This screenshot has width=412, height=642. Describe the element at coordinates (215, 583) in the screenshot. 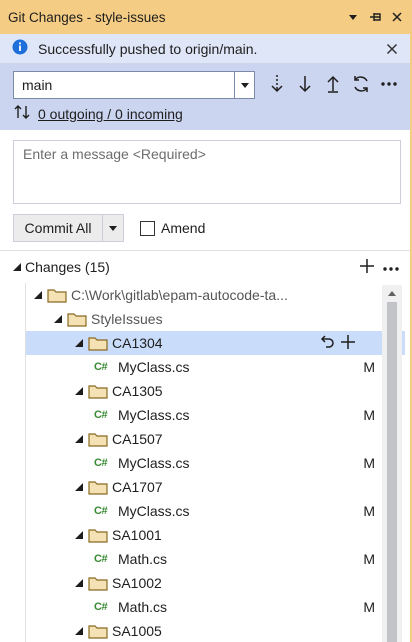

I see `tree-folder-row: SA1002` at that location.